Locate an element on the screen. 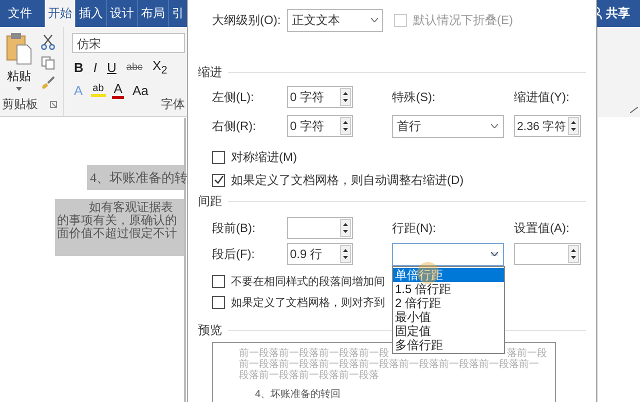  checkbox-label: 默认情况下折叠(E) is located at coordinates (463, 20).